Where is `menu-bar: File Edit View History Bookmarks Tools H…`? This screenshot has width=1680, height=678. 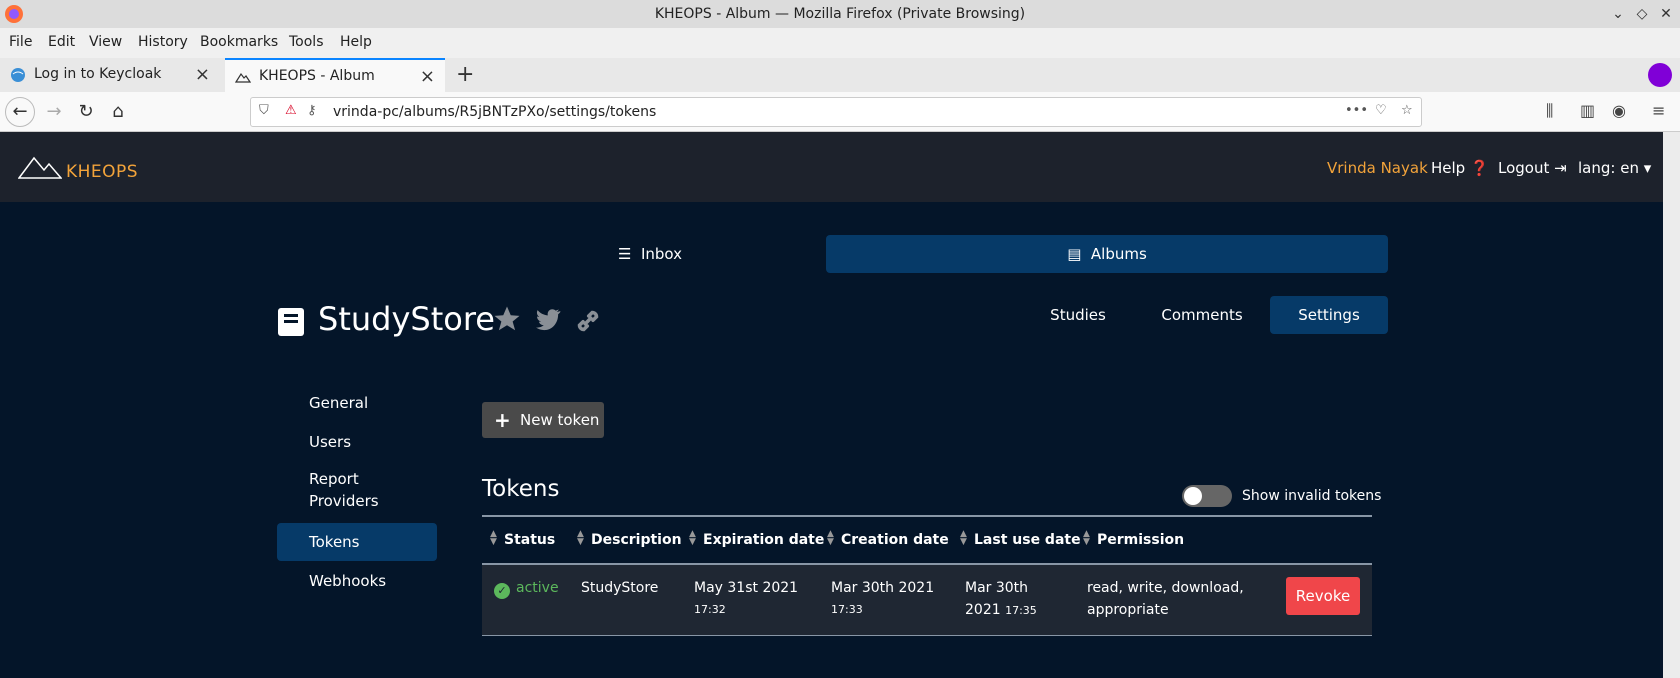
menu-bar: File Edit View History Bookmarks Tools H… is located at coordinates (840, 43).